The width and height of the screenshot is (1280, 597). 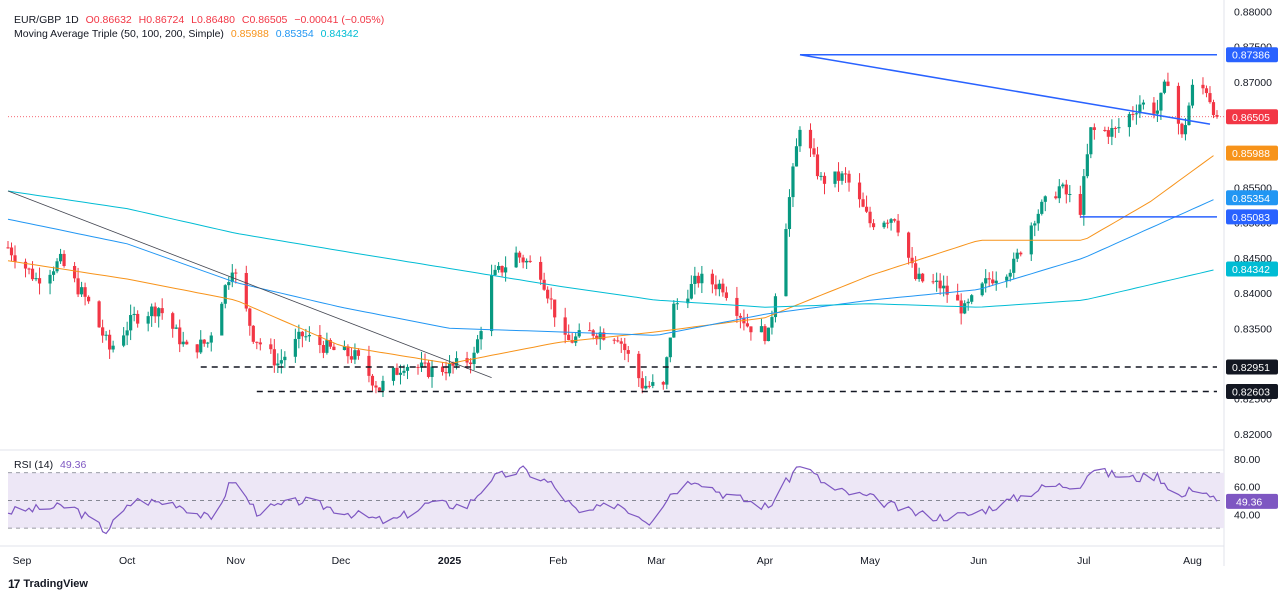 I want to click on price-label-text: 0.85988, so click(x=1251, y=154).